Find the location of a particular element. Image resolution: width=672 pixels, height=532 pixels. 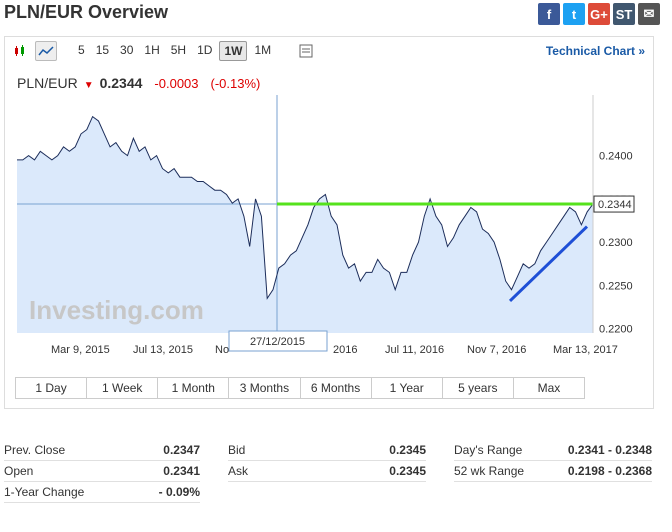

google-plus-icon: G+ is located at coordinates (599, 14).